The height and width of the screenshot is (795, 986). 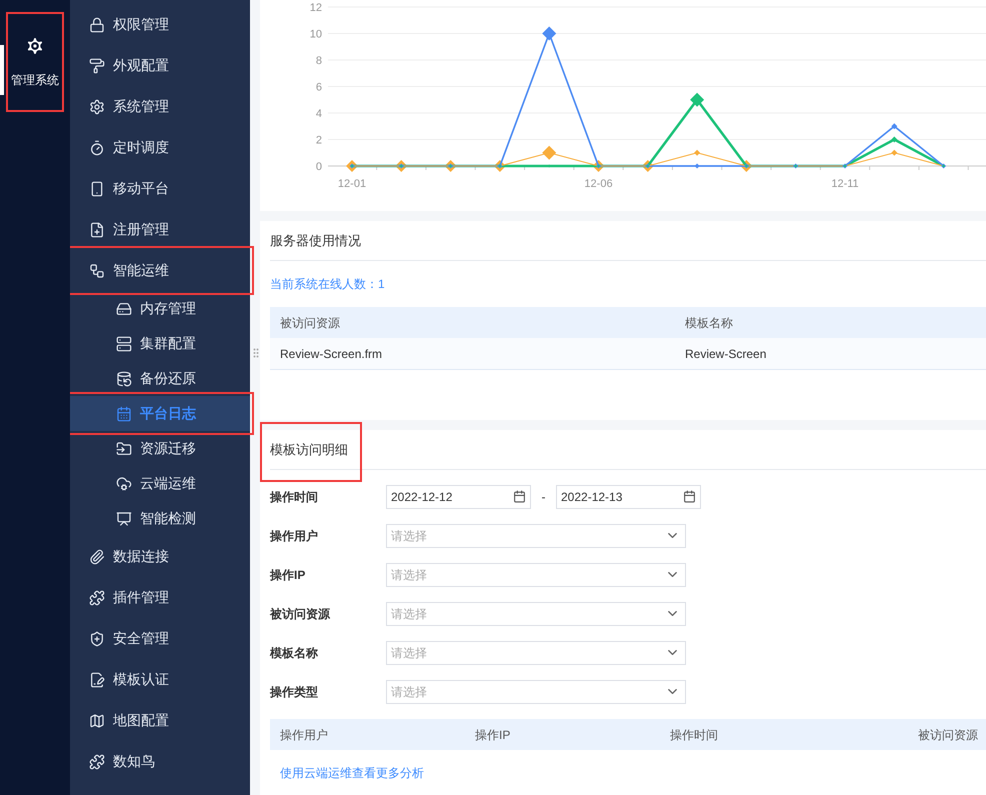 I want to click on field-label: 操作IP, so click(x=288, y=575).